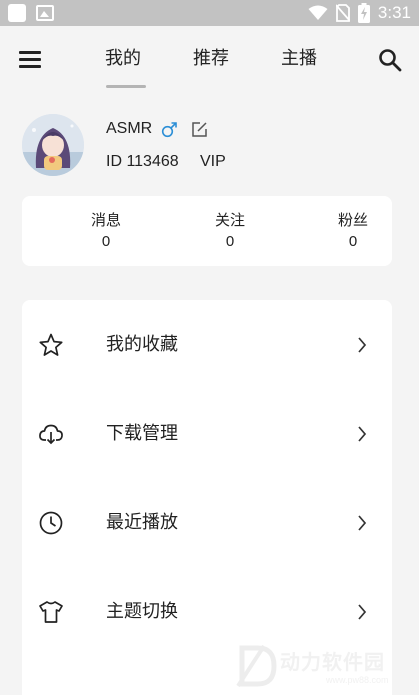 Image resolution: width=419 pixels, height=695 pixels. Describe the element at coordinates (207, 613) in the screenshot. I see `menu-item-theme: 主题切换` at that location.